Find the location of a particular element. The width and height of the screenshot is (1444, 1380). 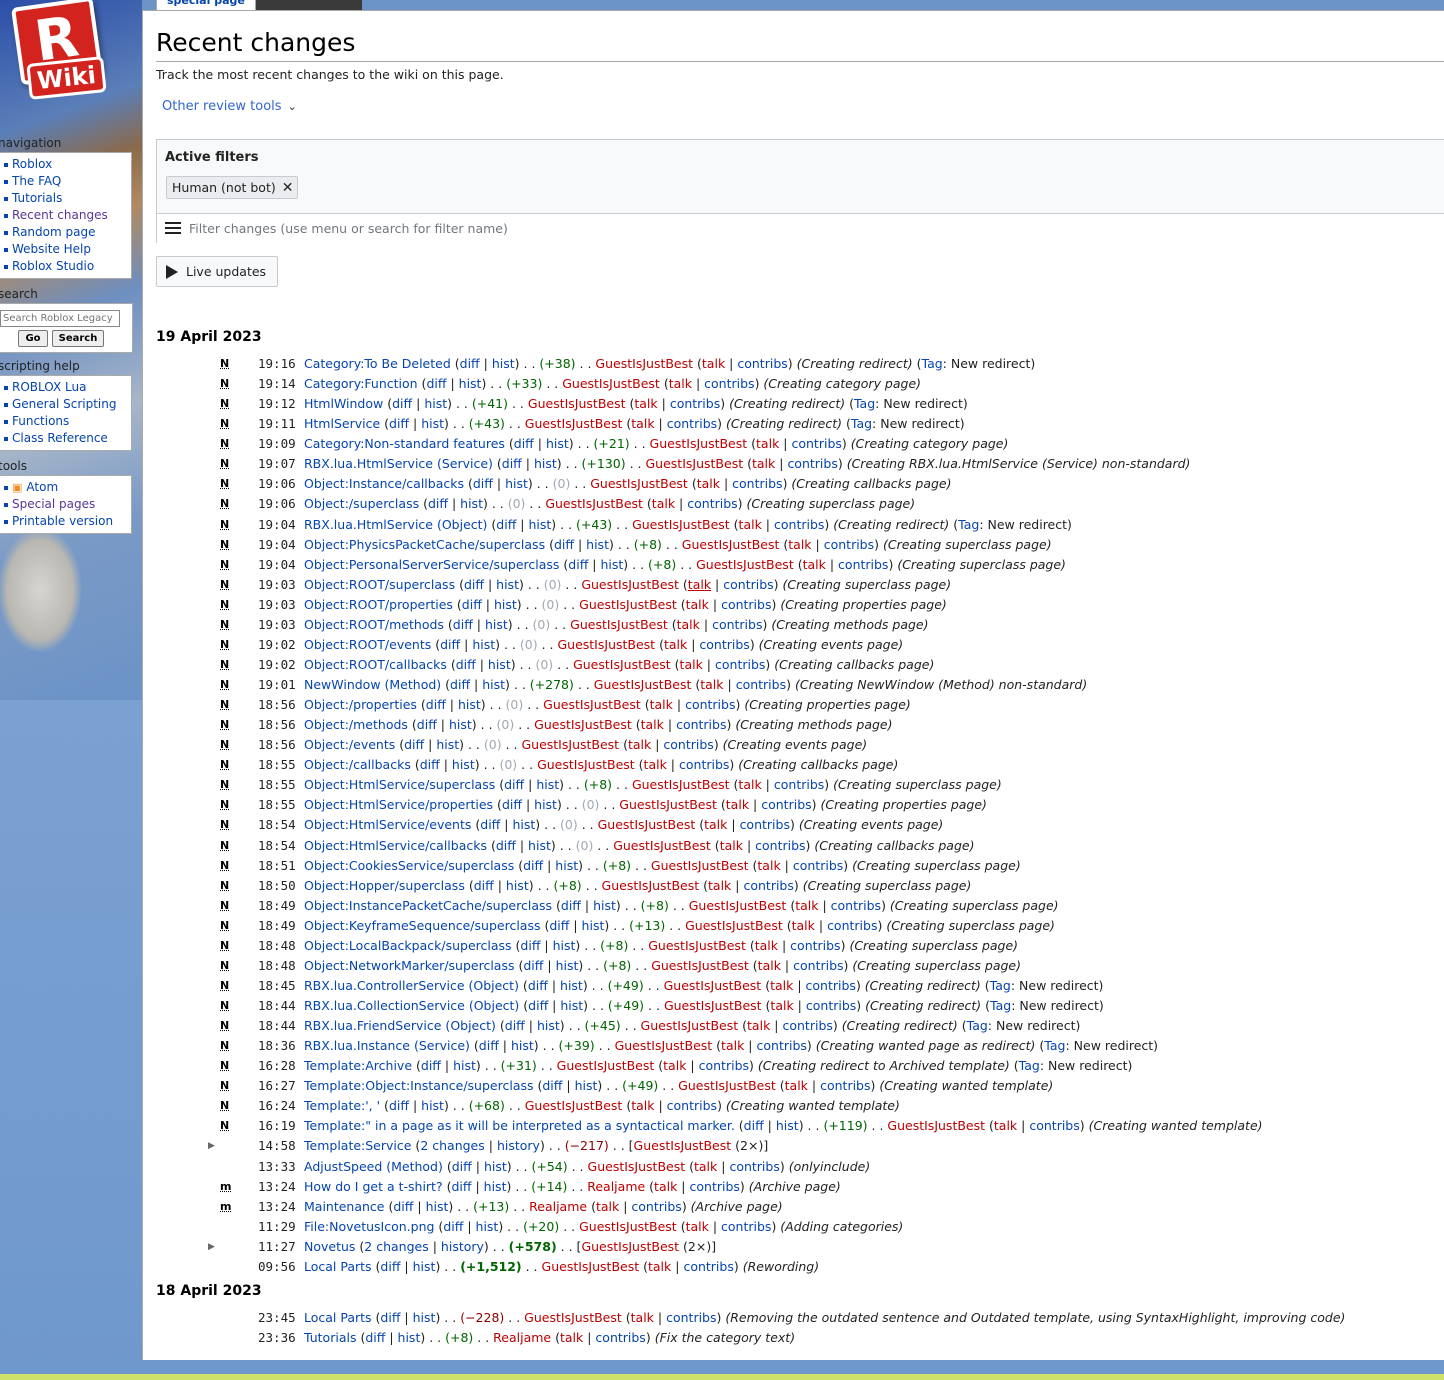

scripting-item: Class Reference is located at coordinates (67, 438).